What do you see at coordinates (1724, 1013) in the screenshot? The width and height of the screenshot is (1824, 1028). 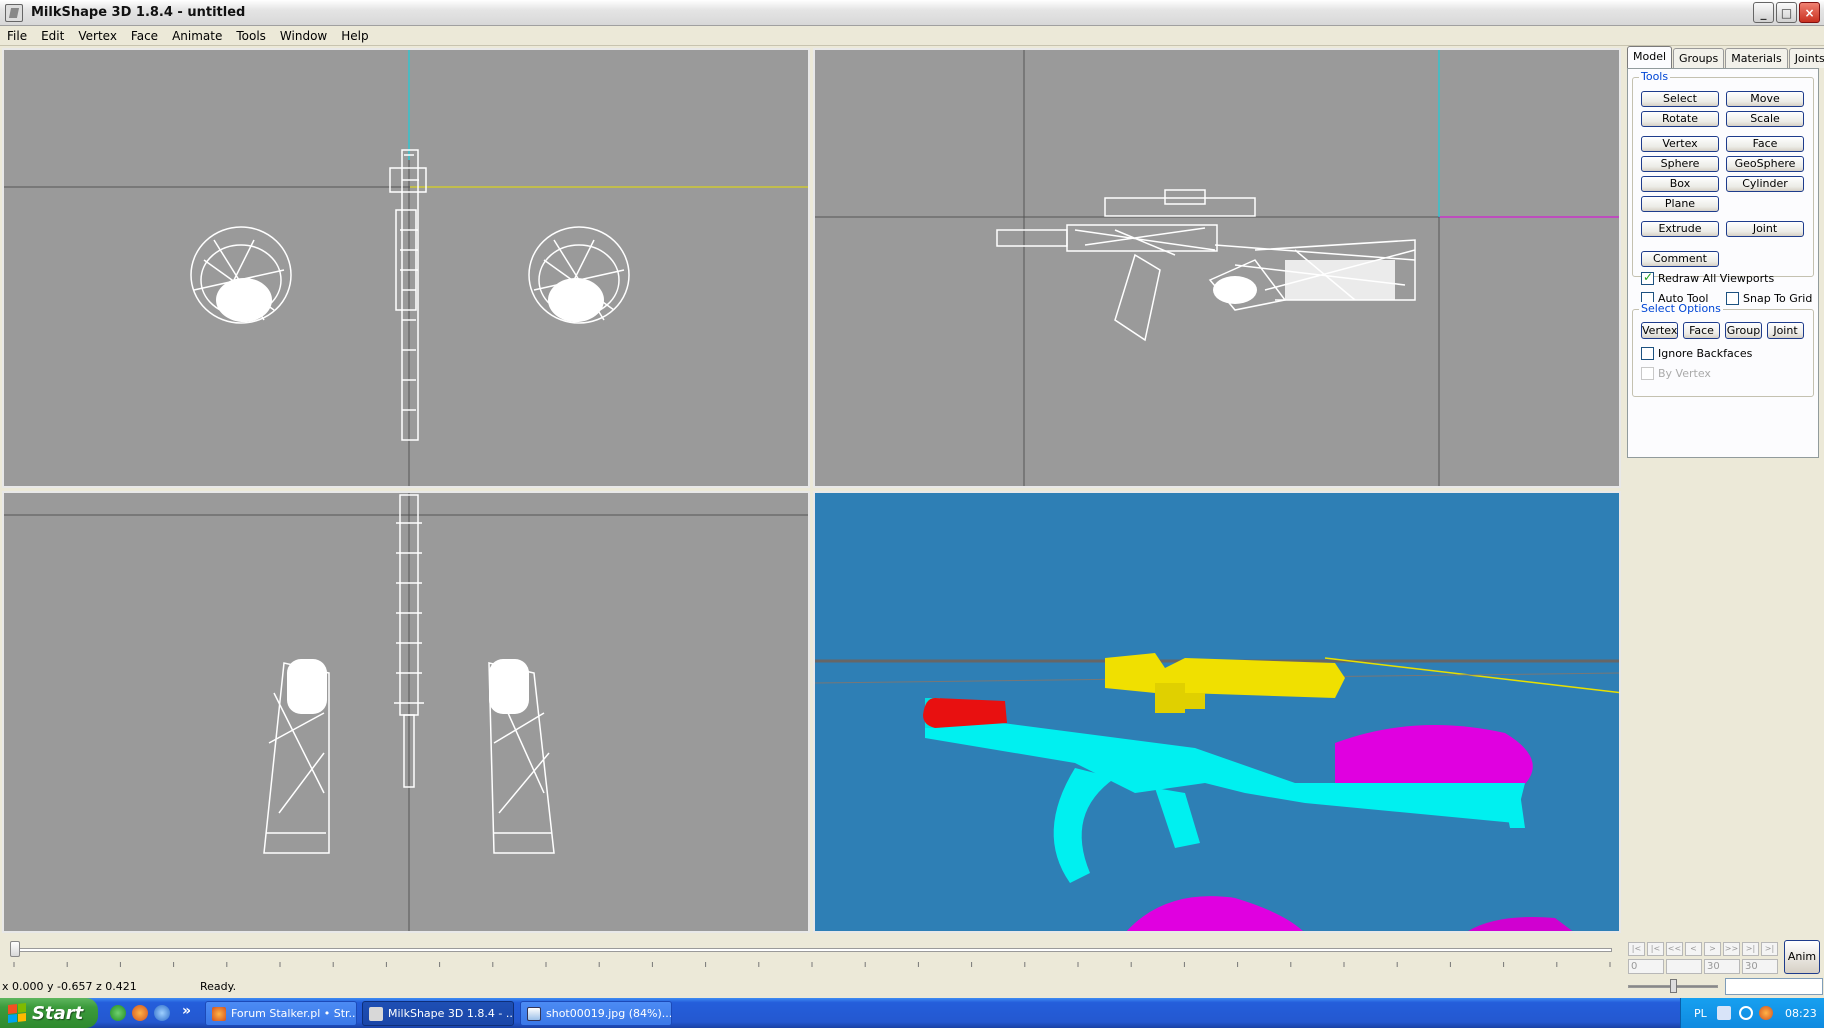 I see `keyboard-icon` at bounding box center [1724, 1013].